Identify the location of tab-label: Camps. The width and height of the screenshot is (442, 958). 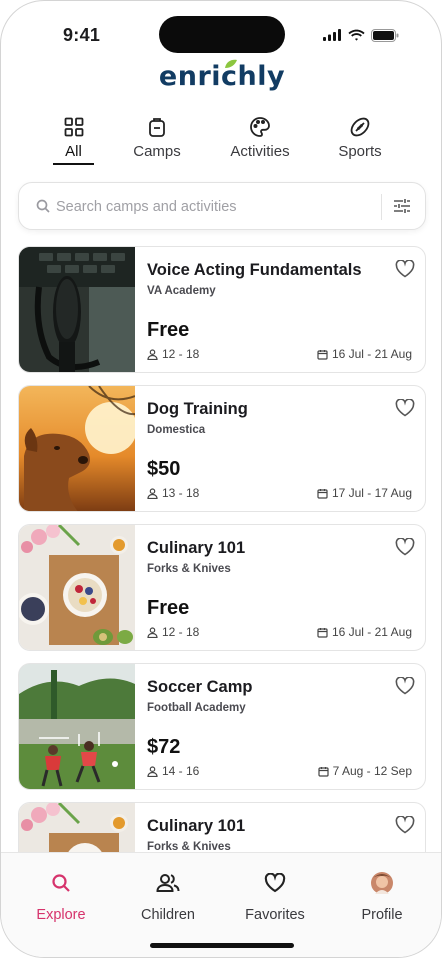
(157, 151).